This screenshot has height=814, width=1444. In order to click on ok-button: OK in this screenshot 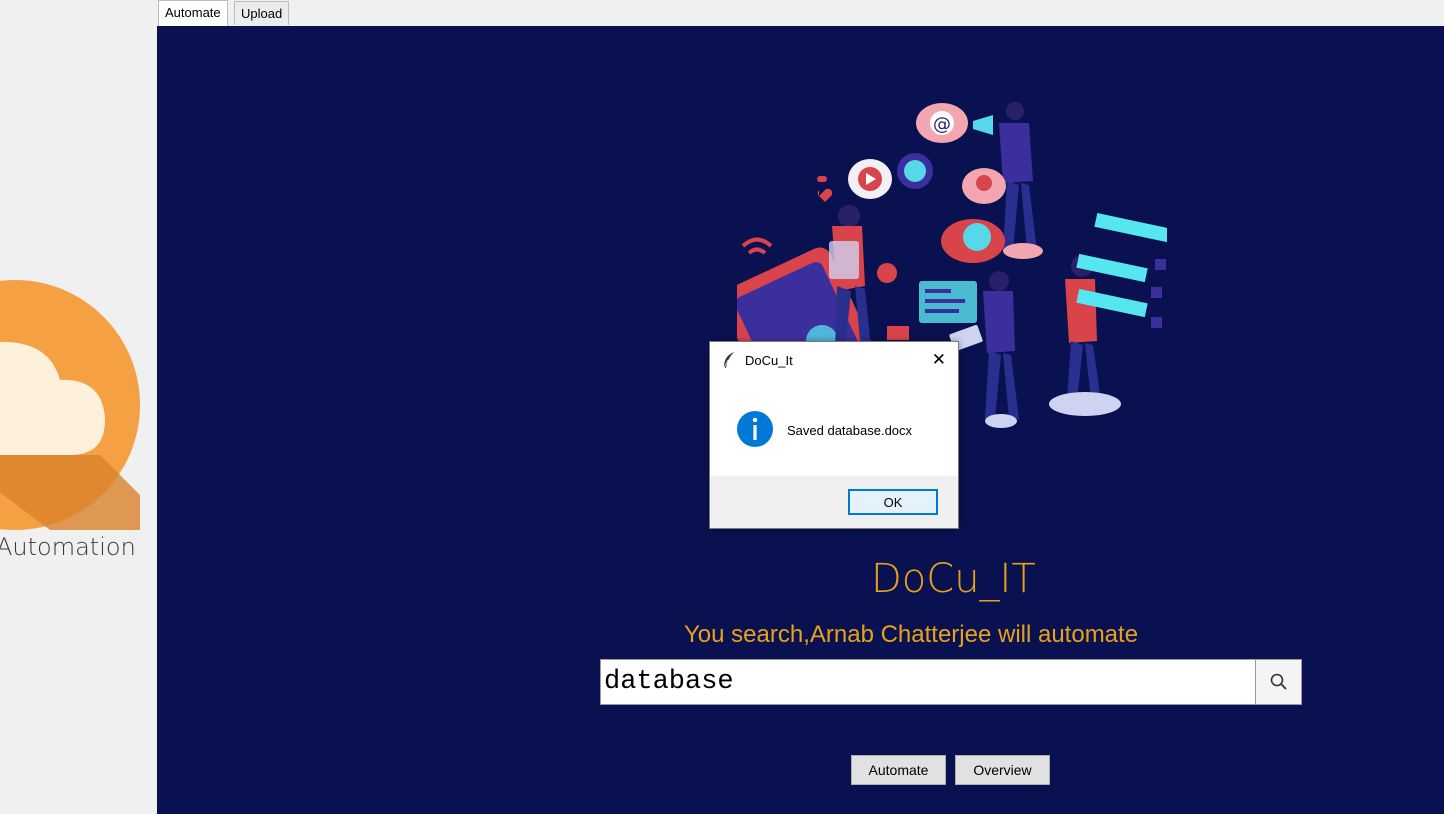, I will do `click(893, 502)`.